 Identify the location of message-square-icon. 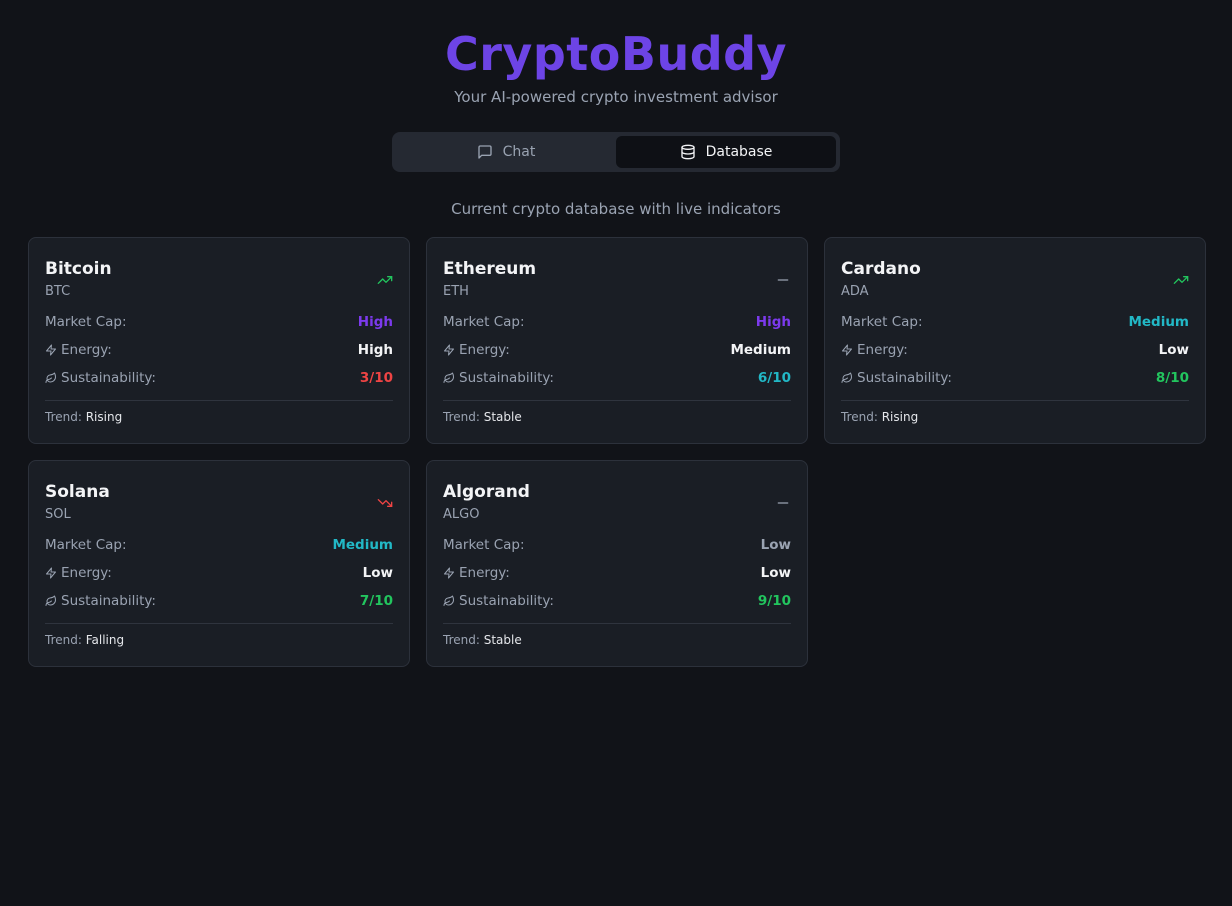
(484, 152).